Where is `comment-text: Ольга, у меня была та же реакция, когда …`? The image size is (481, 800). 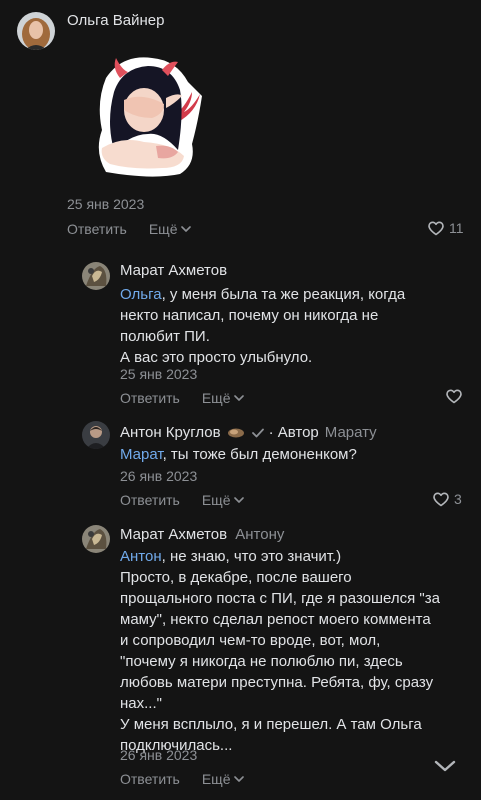
comment-text: Ольга, у меня была та же реакция, когда … is located at coordinates (263, 326).